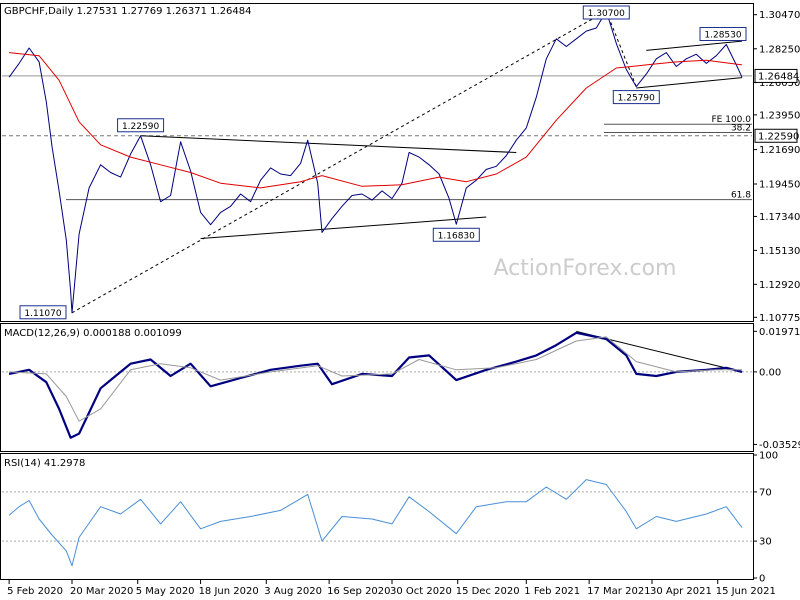  What do you see at coordinates (456, 236) in the screenshot?
I see `price-annotation-label: 1.16830` at bounding box center [456, 236].